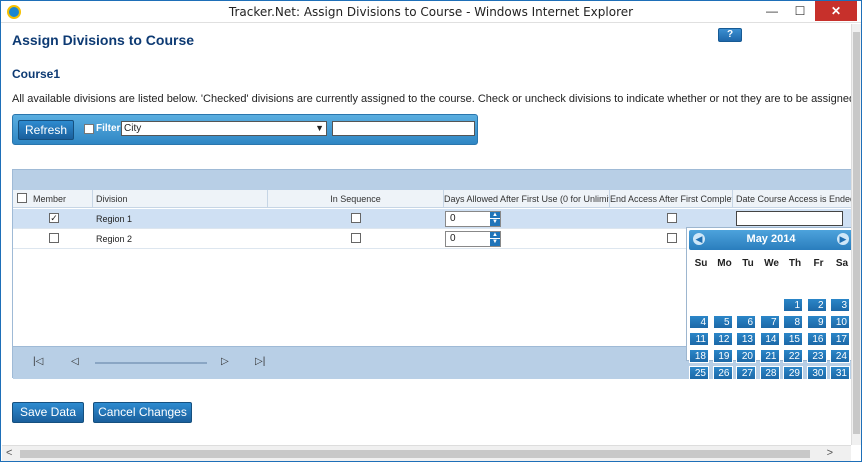 The height and width of the screenshot is (462, 862). I want to click on last-page-icon: ▷|, so click(260, 361).